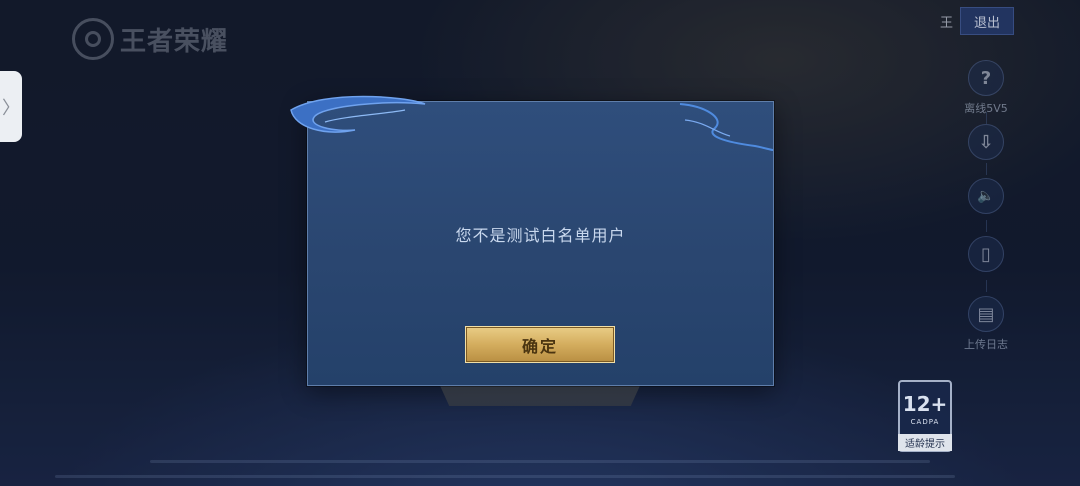 Image resolution: width=1080 pixels, height=486 pixels. I want to click on download-button: ⇩, so click(986, 142).